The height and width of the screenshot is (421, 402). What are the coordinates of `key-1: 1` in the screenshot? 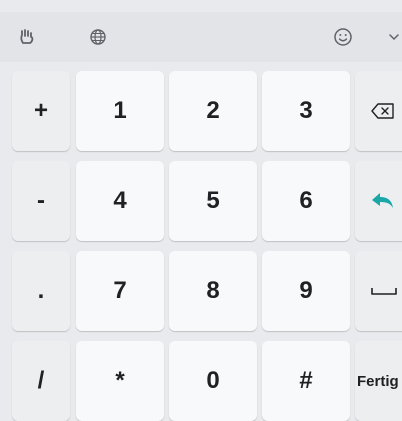 It's located at (120, 111).